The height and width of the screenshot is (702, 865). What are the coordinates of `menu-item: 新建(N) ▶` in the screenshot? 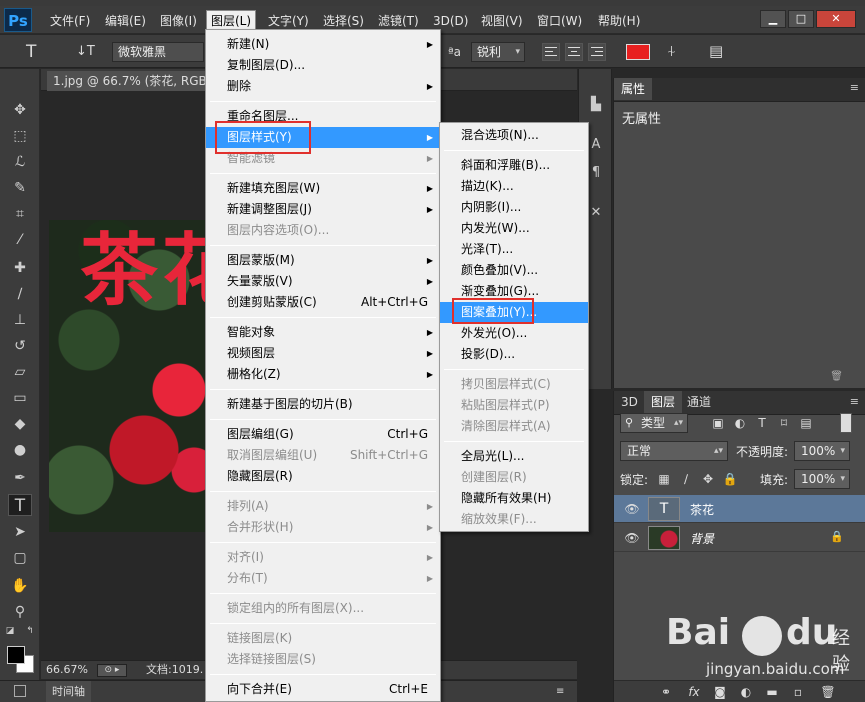 It's located at (323, 44).